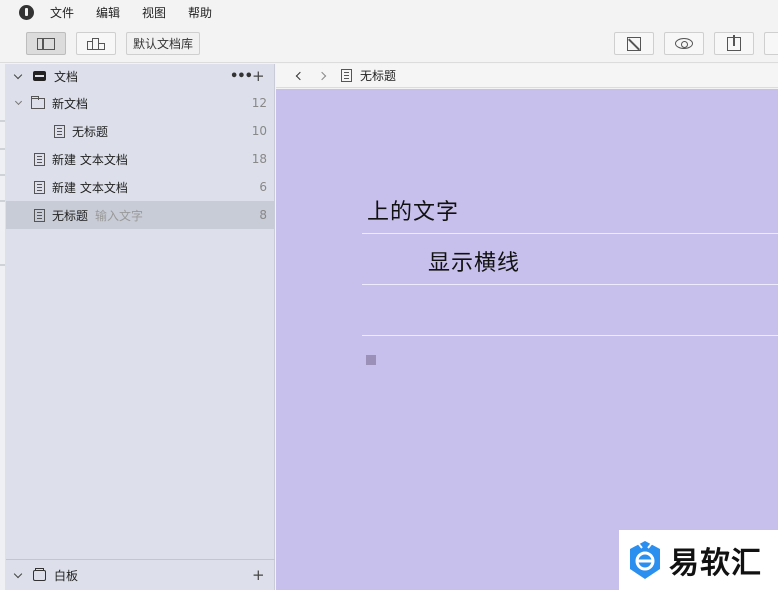 Image resolution: width=778 pixels, height=590 pixels. I want to click on watermark-text: 易软汇, so click(715, 563).